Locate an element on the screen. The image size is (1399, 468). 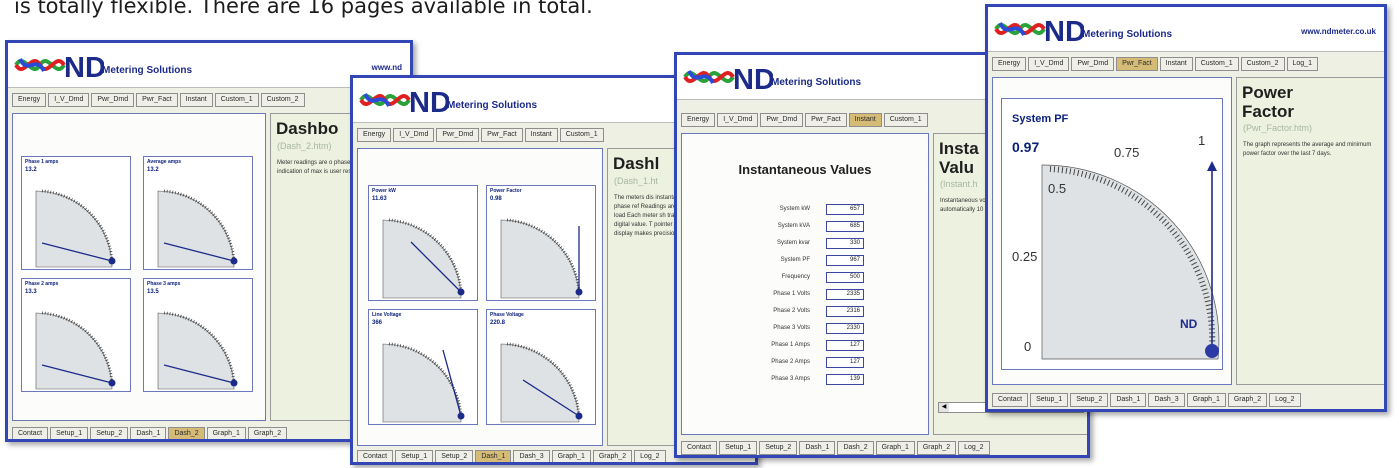
nd-mark: ND is located at coordinates (1189, 324).